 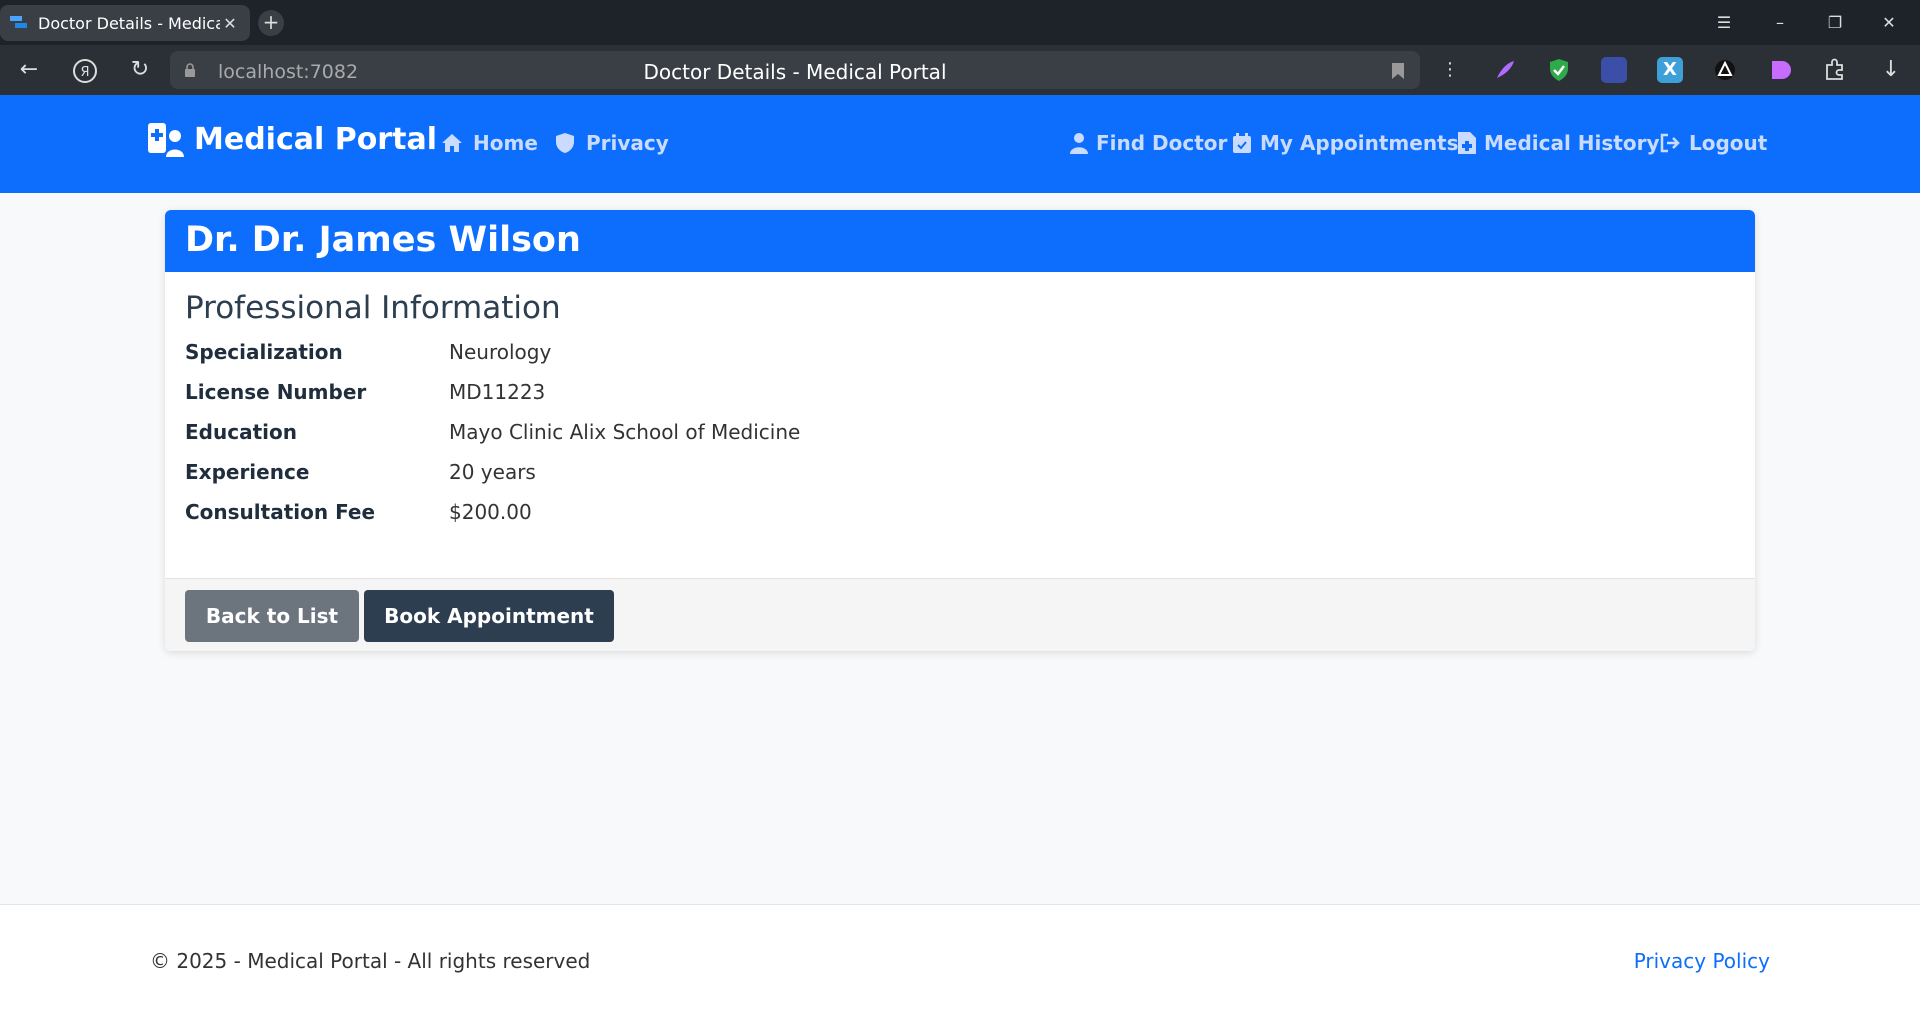 What do you see at coordinates (1359, 143) in the screenshot?
I see `nav-my-appointments-label: My Appointments` at bounding box center [1359, 143].